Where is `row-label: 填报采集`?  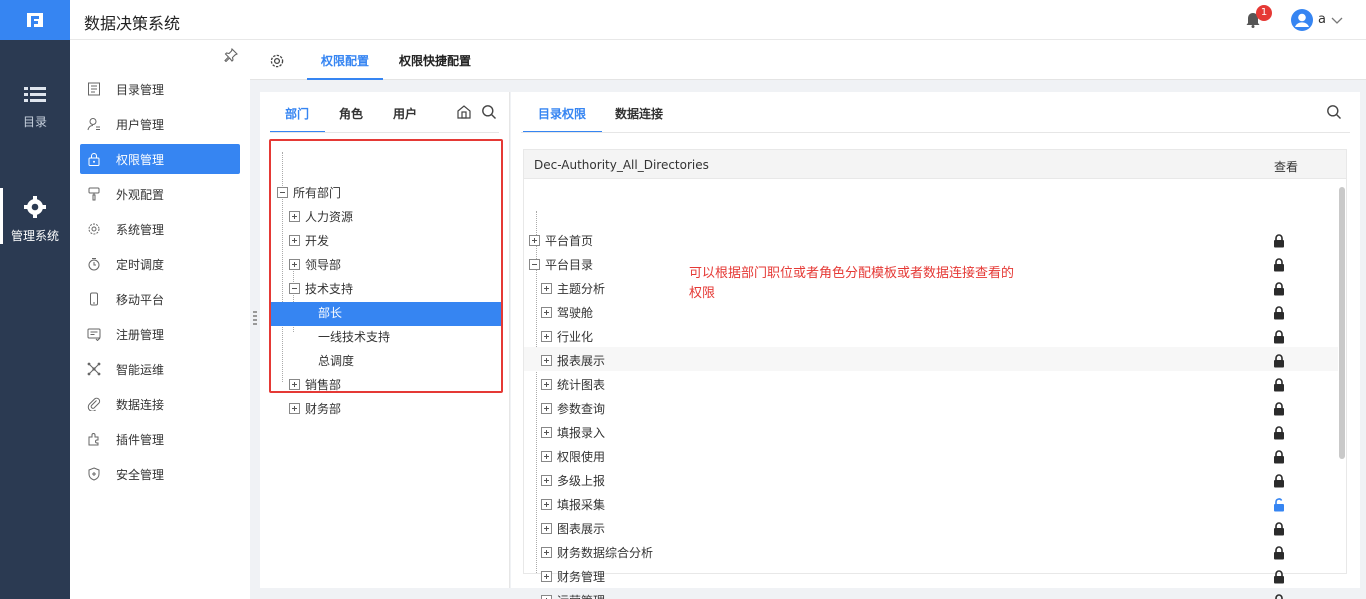 row-label: 填报采集 is located at coordinates (581, 505).